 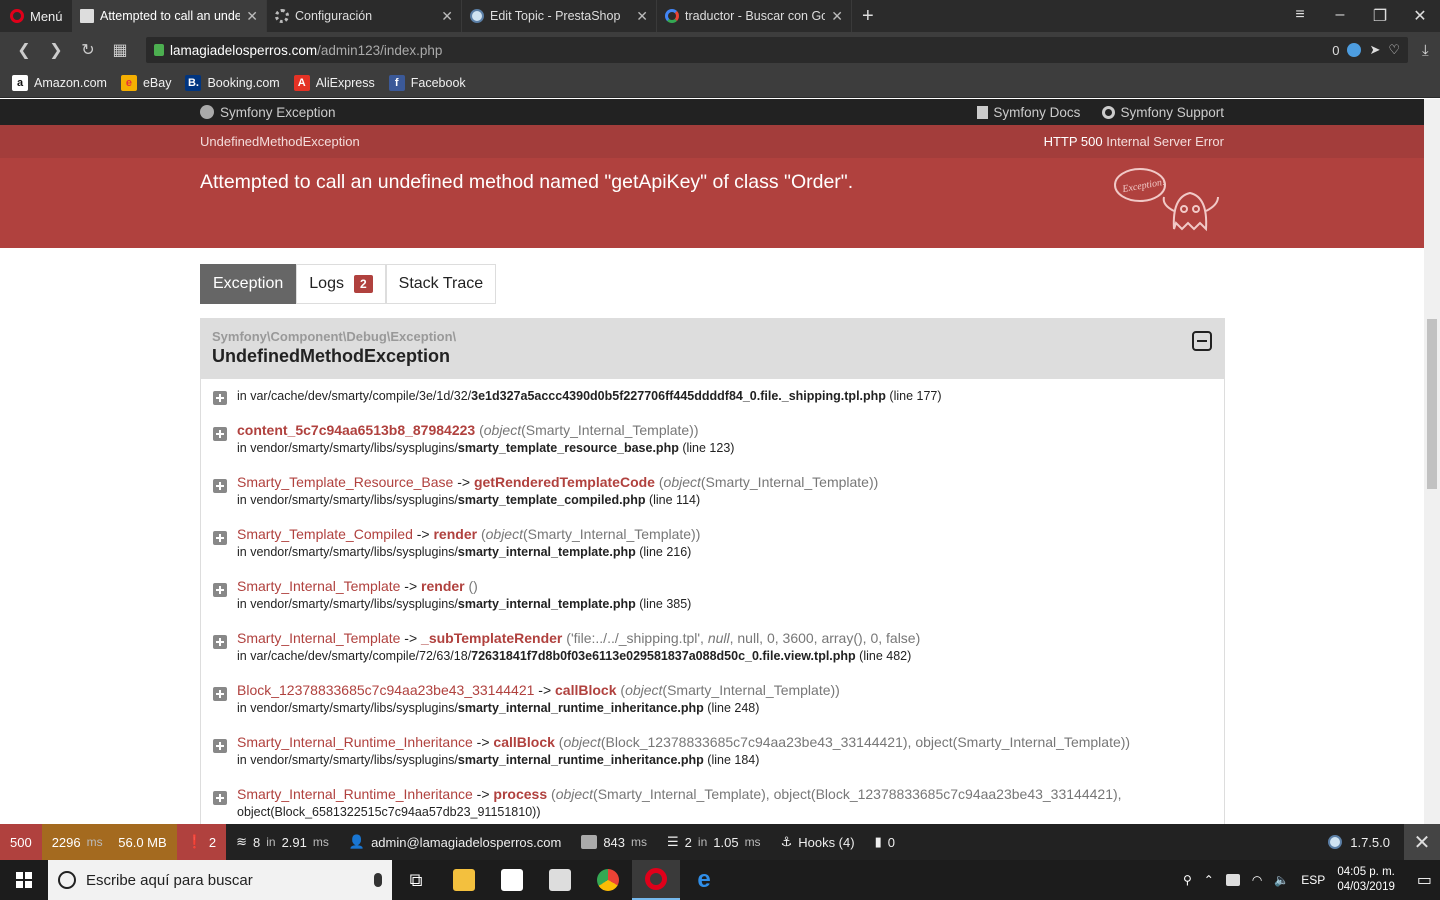 I want to click on chrome-button, so click(x=608, y=880).